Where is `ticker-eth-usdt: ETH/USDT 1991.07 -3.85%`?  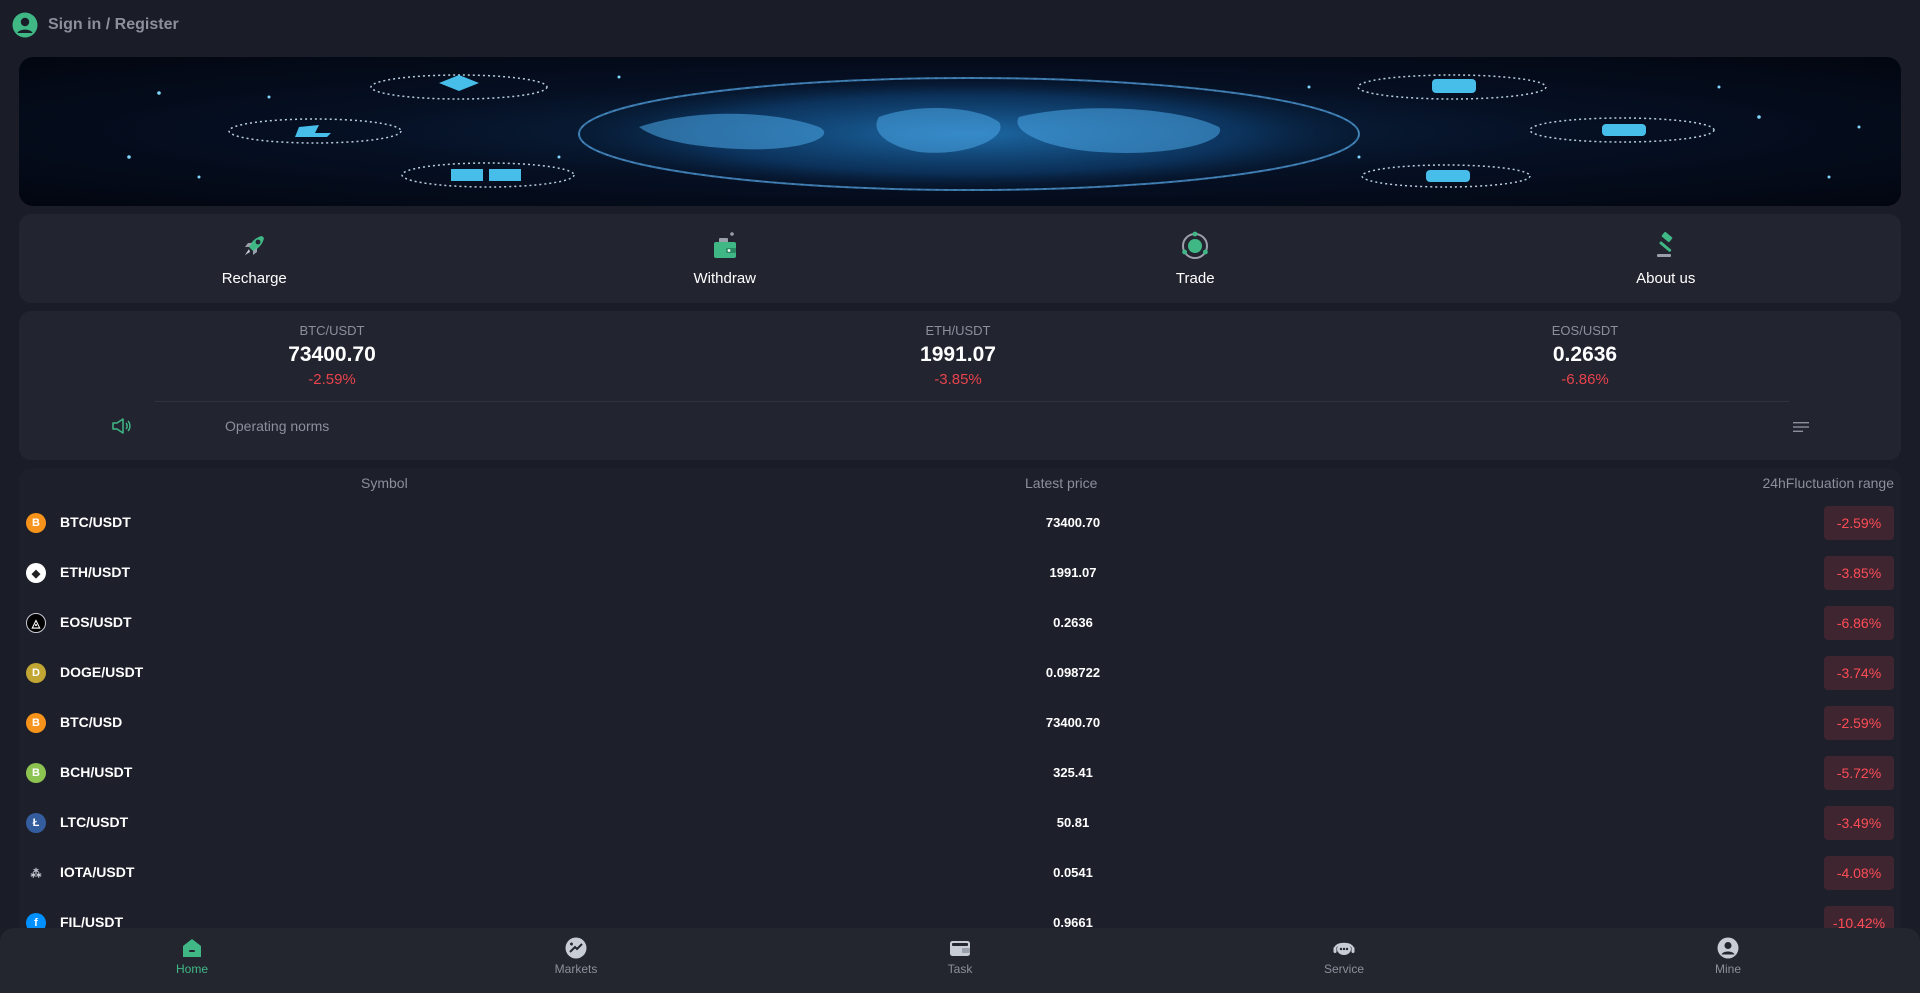
ticker-eth-usdt: ETH/USDT 1991.07 -3.85% is located at coordinates (958, 349).